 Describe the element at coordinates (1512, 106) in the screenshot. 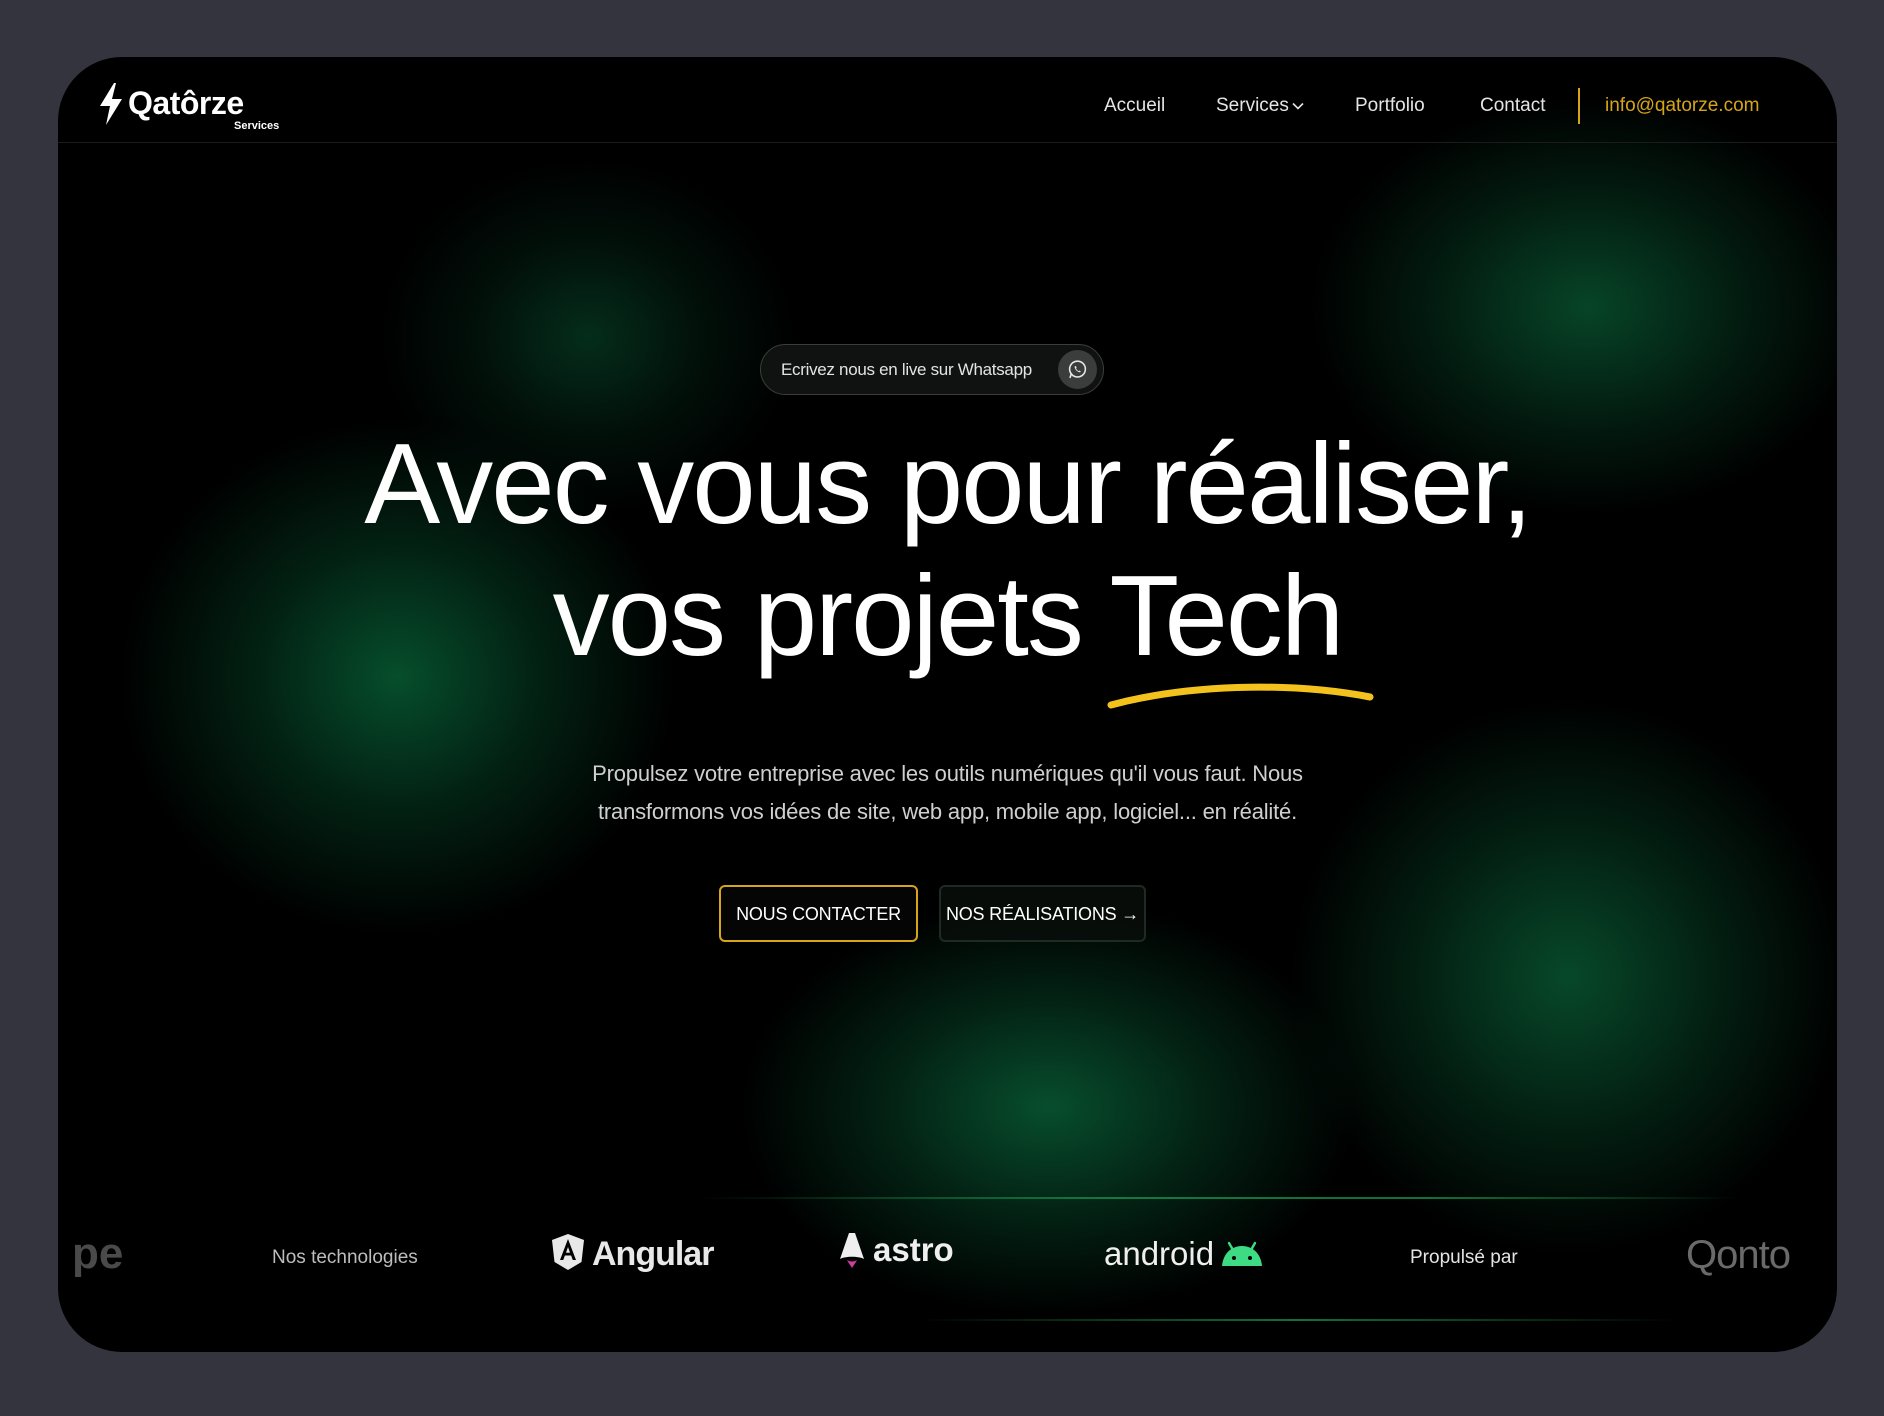

I see `nav-contact: Contact` at that location.